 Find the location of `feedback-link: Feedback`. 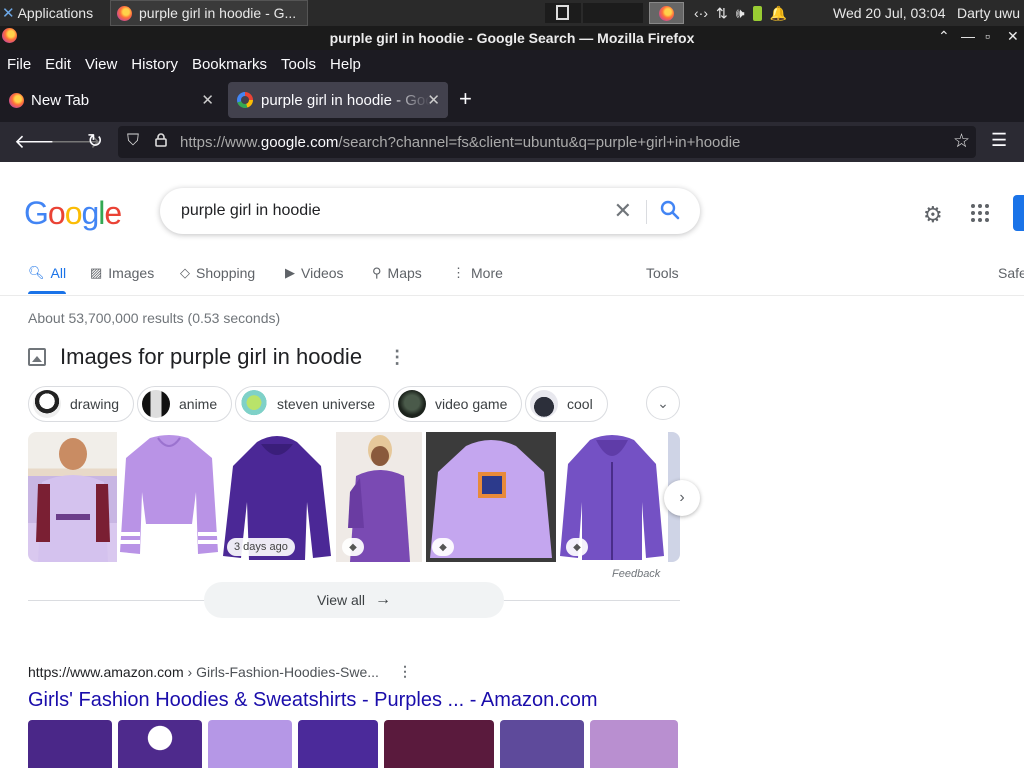

feedback-link: Feedback is located at coordinates (636, 574).